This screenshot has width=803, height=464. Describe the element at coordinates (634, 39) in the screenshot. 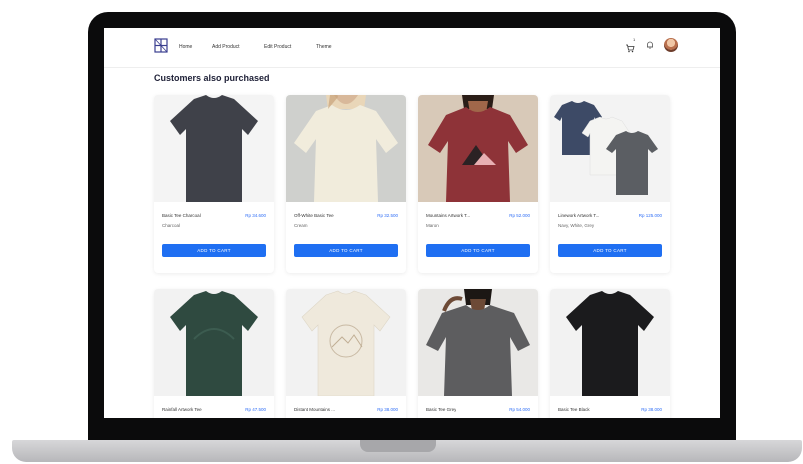

I see `cart-count-badge: 1` at that location.